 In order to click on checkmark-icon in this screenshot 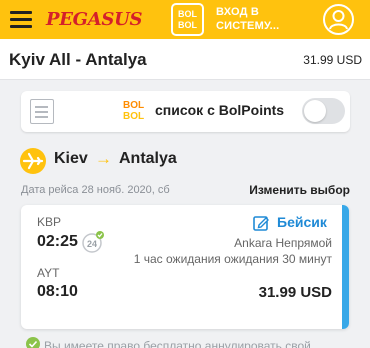, I will do `click(33, 342)`.